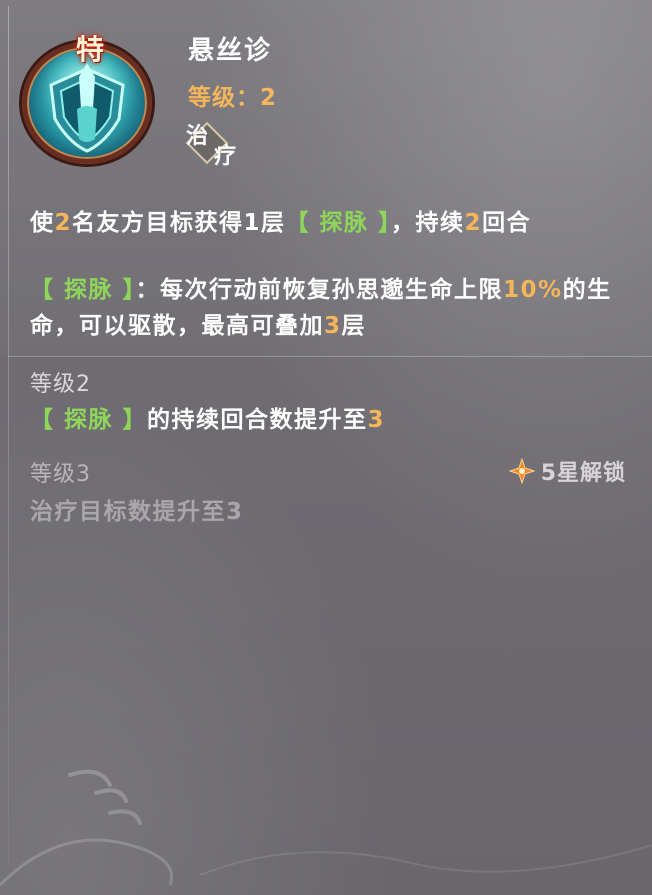 This screenshot has height=895, width=652. What do you see at coordinates (88, 100) in the screenshot?
I see `skill-icon: 特` at bounding box center [88, 100].